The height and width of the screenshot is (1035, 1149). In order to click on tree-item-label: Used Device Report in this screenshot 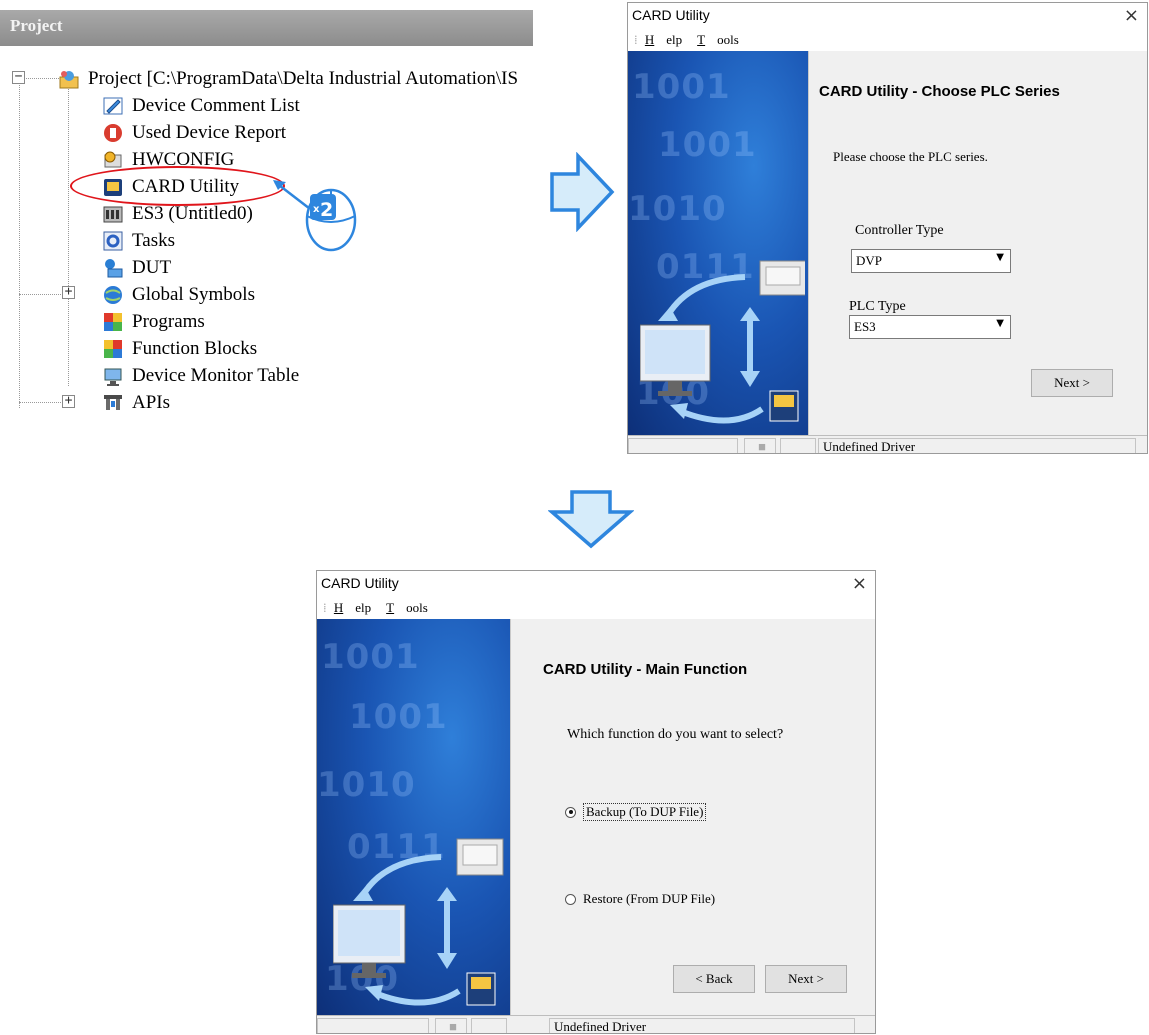, I will do `click(209, 132)`.